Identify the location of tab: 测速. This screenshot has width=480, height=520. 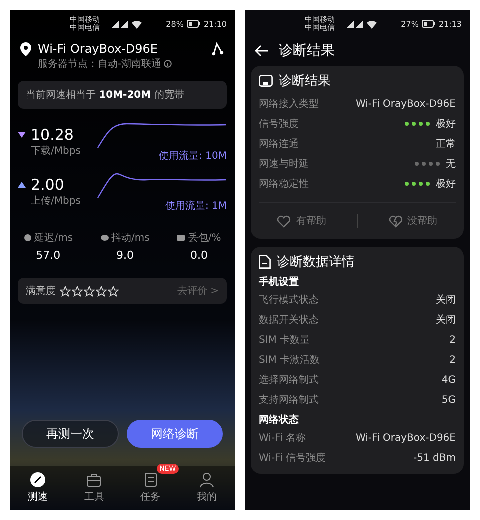
(38, 488).